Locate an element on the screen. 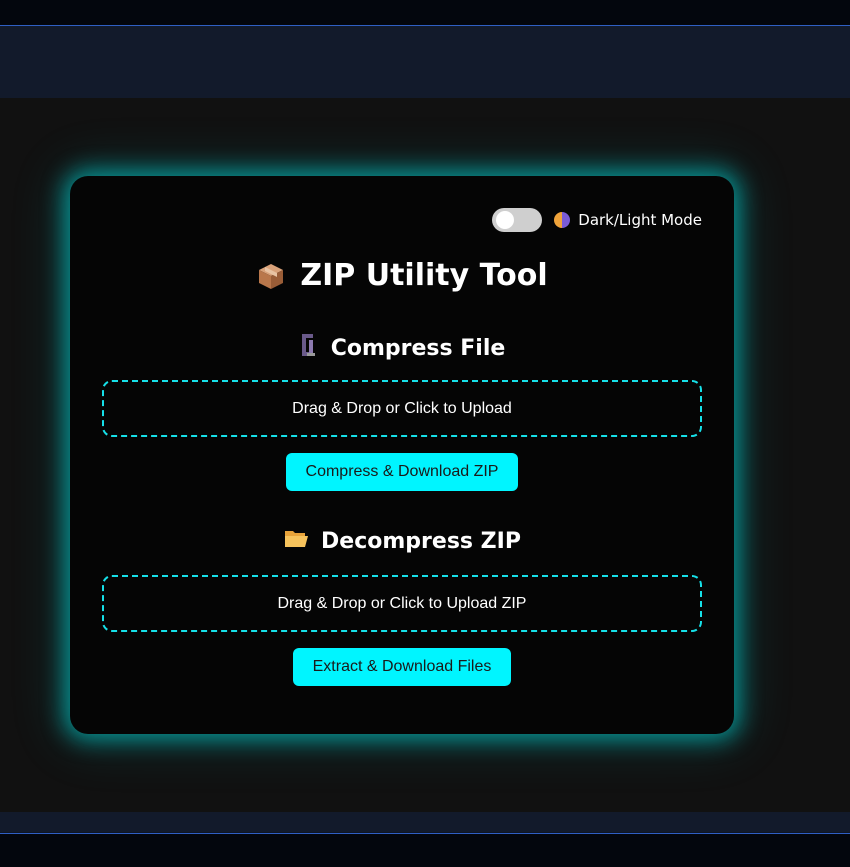 This screenshot has height=867, width=850. open-folder-icon is located at coordinates (296, 541).